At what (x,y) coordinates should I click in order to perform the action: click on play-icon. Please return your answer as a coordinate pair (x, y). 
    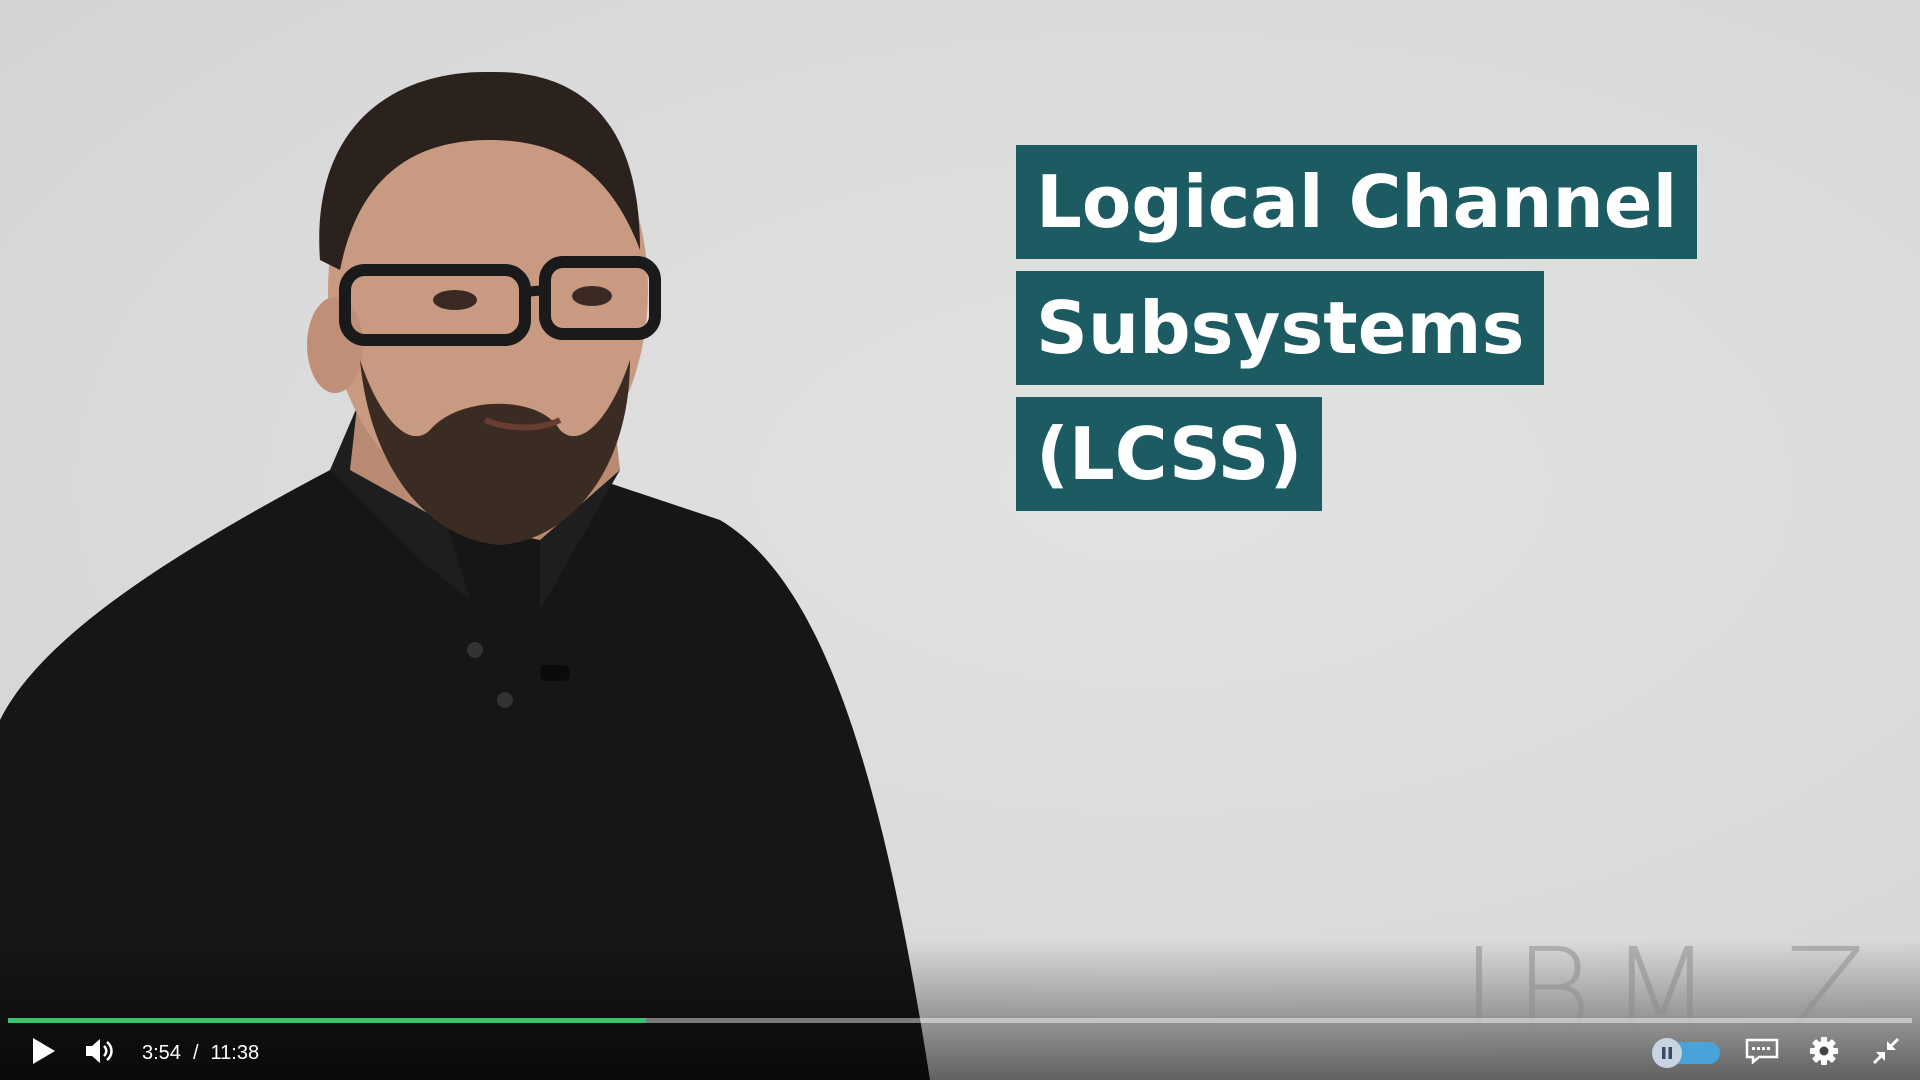
    Looking at the image, I should click on (44, 1053).